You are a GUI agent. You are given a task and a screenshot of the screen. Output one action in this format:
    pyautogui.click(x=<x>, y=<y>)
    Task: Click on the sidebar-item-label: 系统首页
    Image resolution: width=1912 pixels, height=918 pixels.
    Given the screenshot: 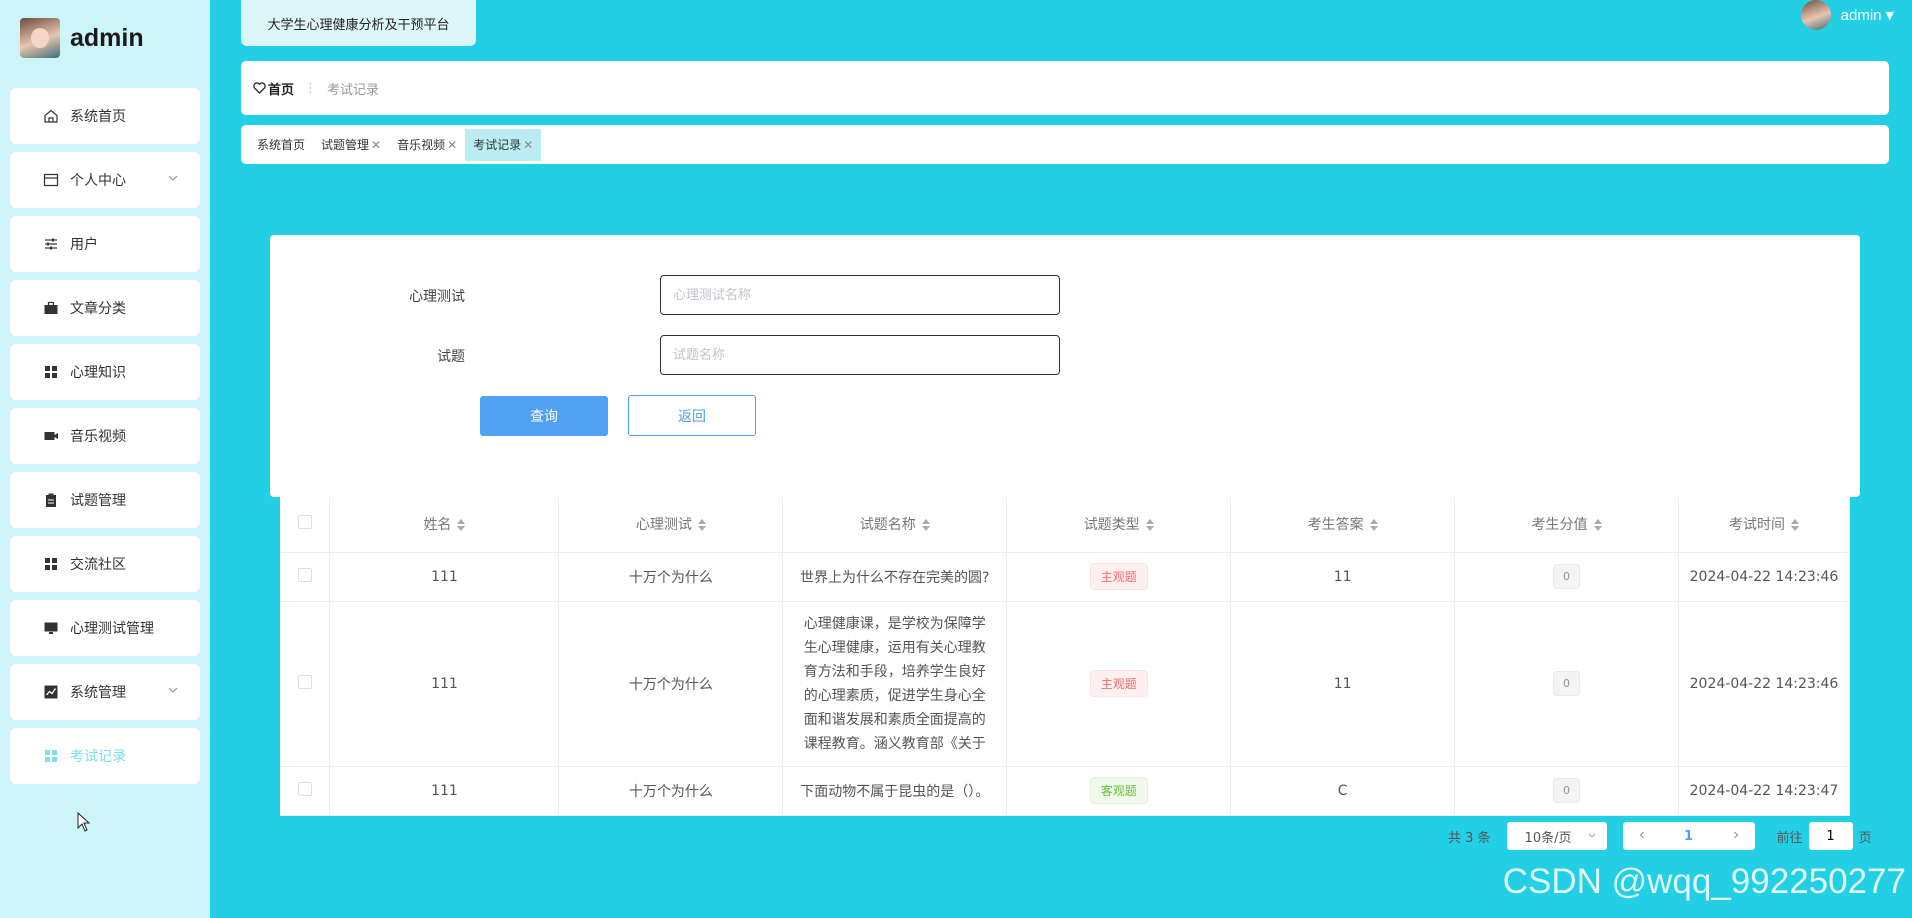 What is the action you would take?
    pyautogui.click(x=98, y=117)
    